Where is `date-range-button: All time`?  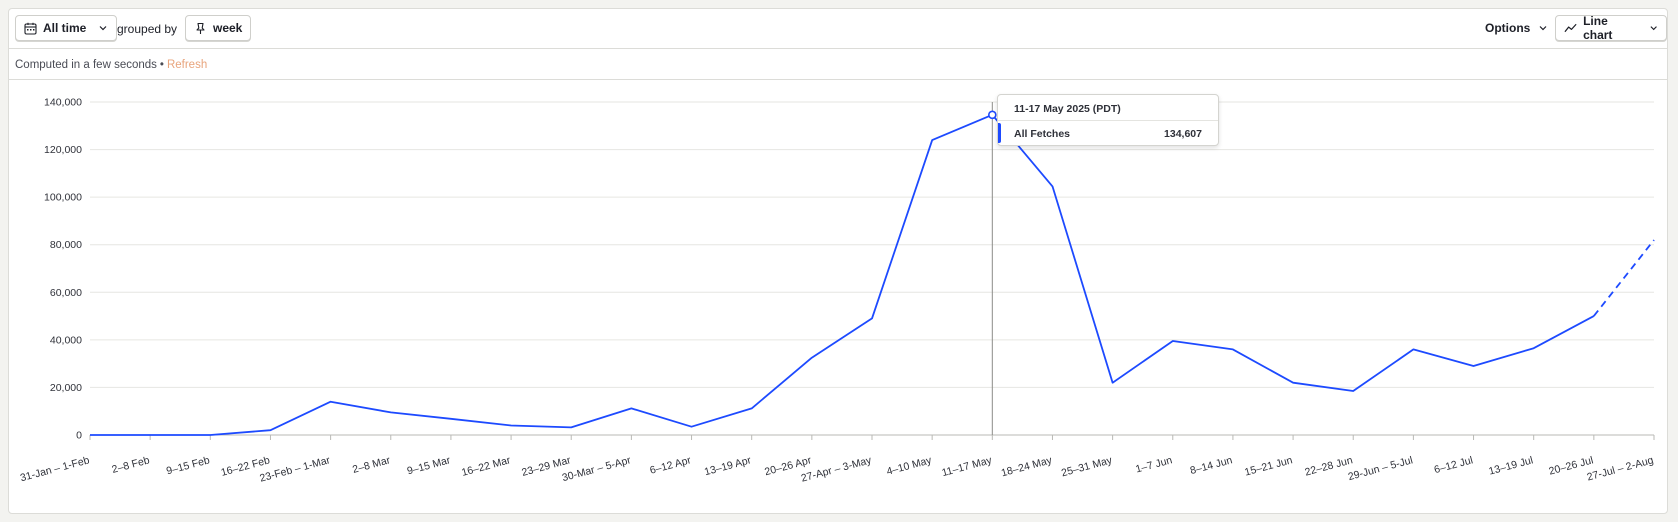 date-range-button: All time is located at coordinates (66, 28).